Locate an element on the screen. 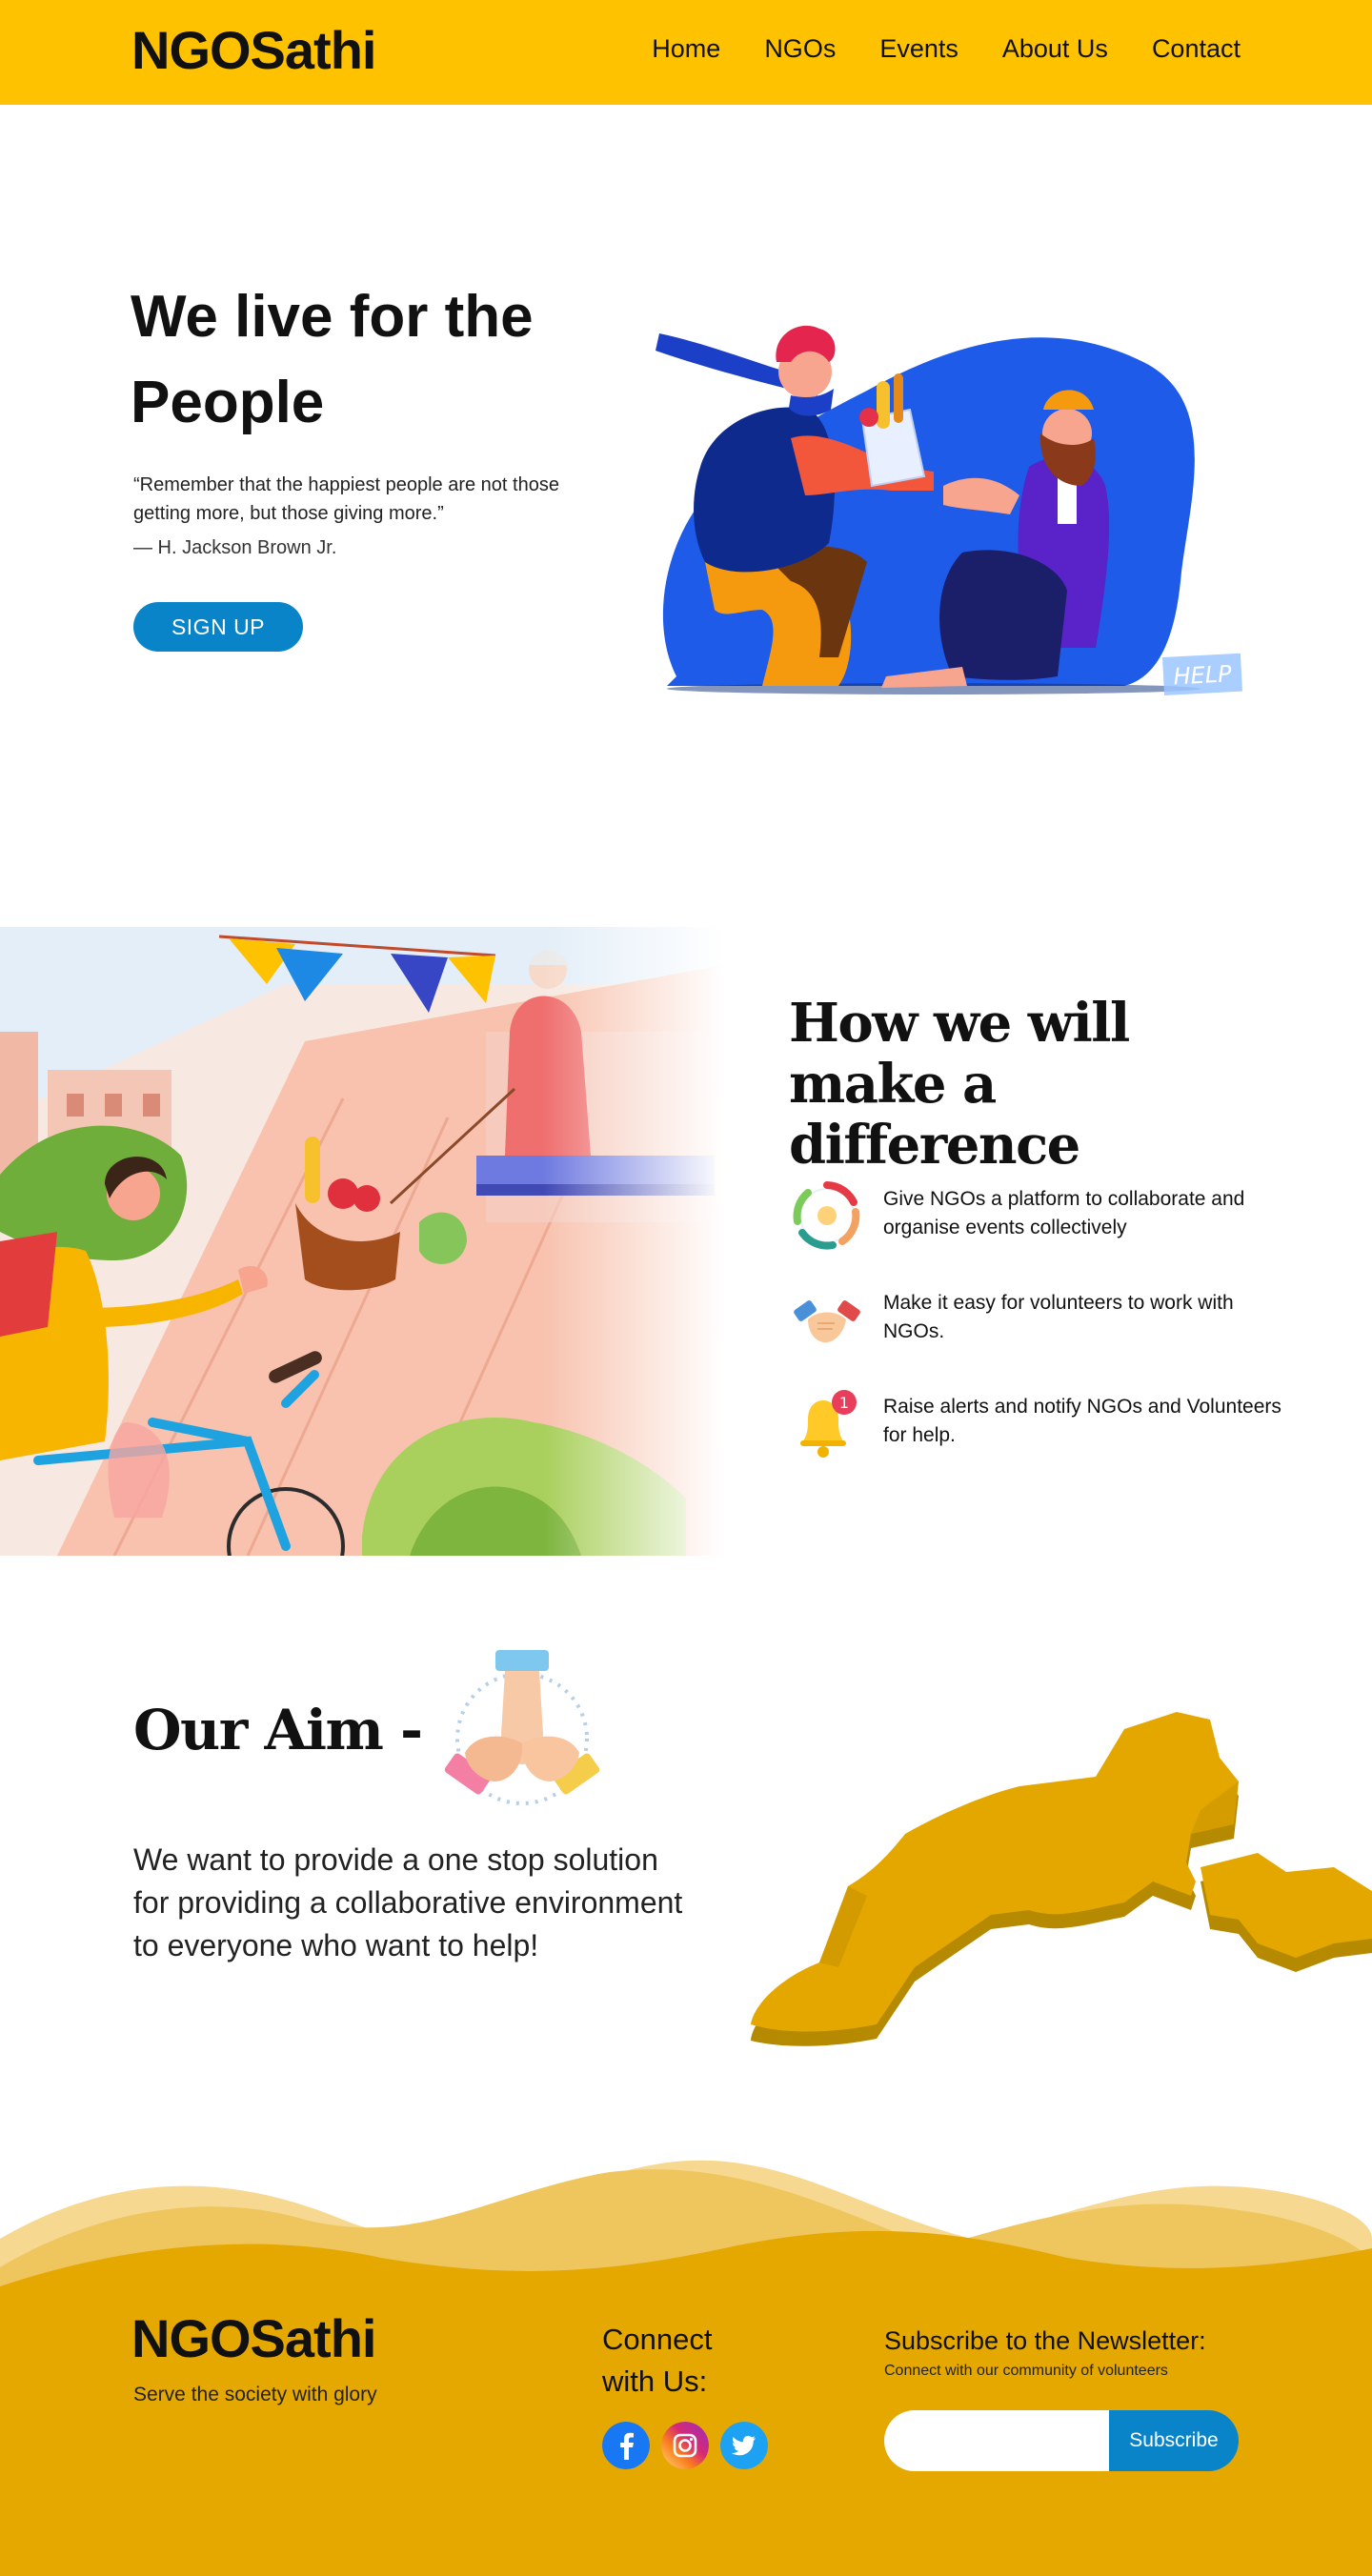  brand-logo: NGOSathi is located at coordinates (253, 50).